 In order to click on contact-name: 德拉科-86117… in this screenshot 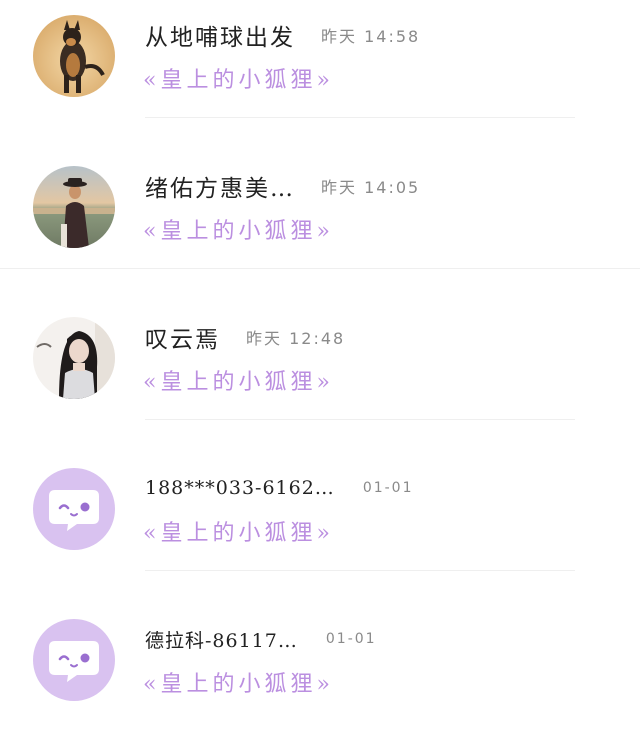, I will do `click(221, 640)`.